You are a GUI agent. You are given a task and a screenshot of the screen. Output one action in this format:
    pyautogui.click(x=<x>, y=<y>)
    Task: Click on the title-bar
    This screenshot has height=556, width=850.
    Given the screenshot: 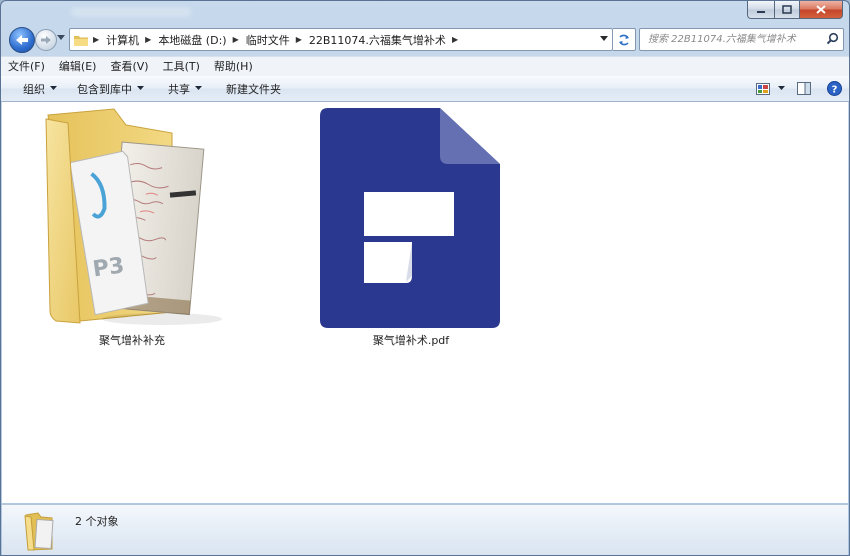 What is the action you would take?
    pyautogui.click(x=425, y=13)
    